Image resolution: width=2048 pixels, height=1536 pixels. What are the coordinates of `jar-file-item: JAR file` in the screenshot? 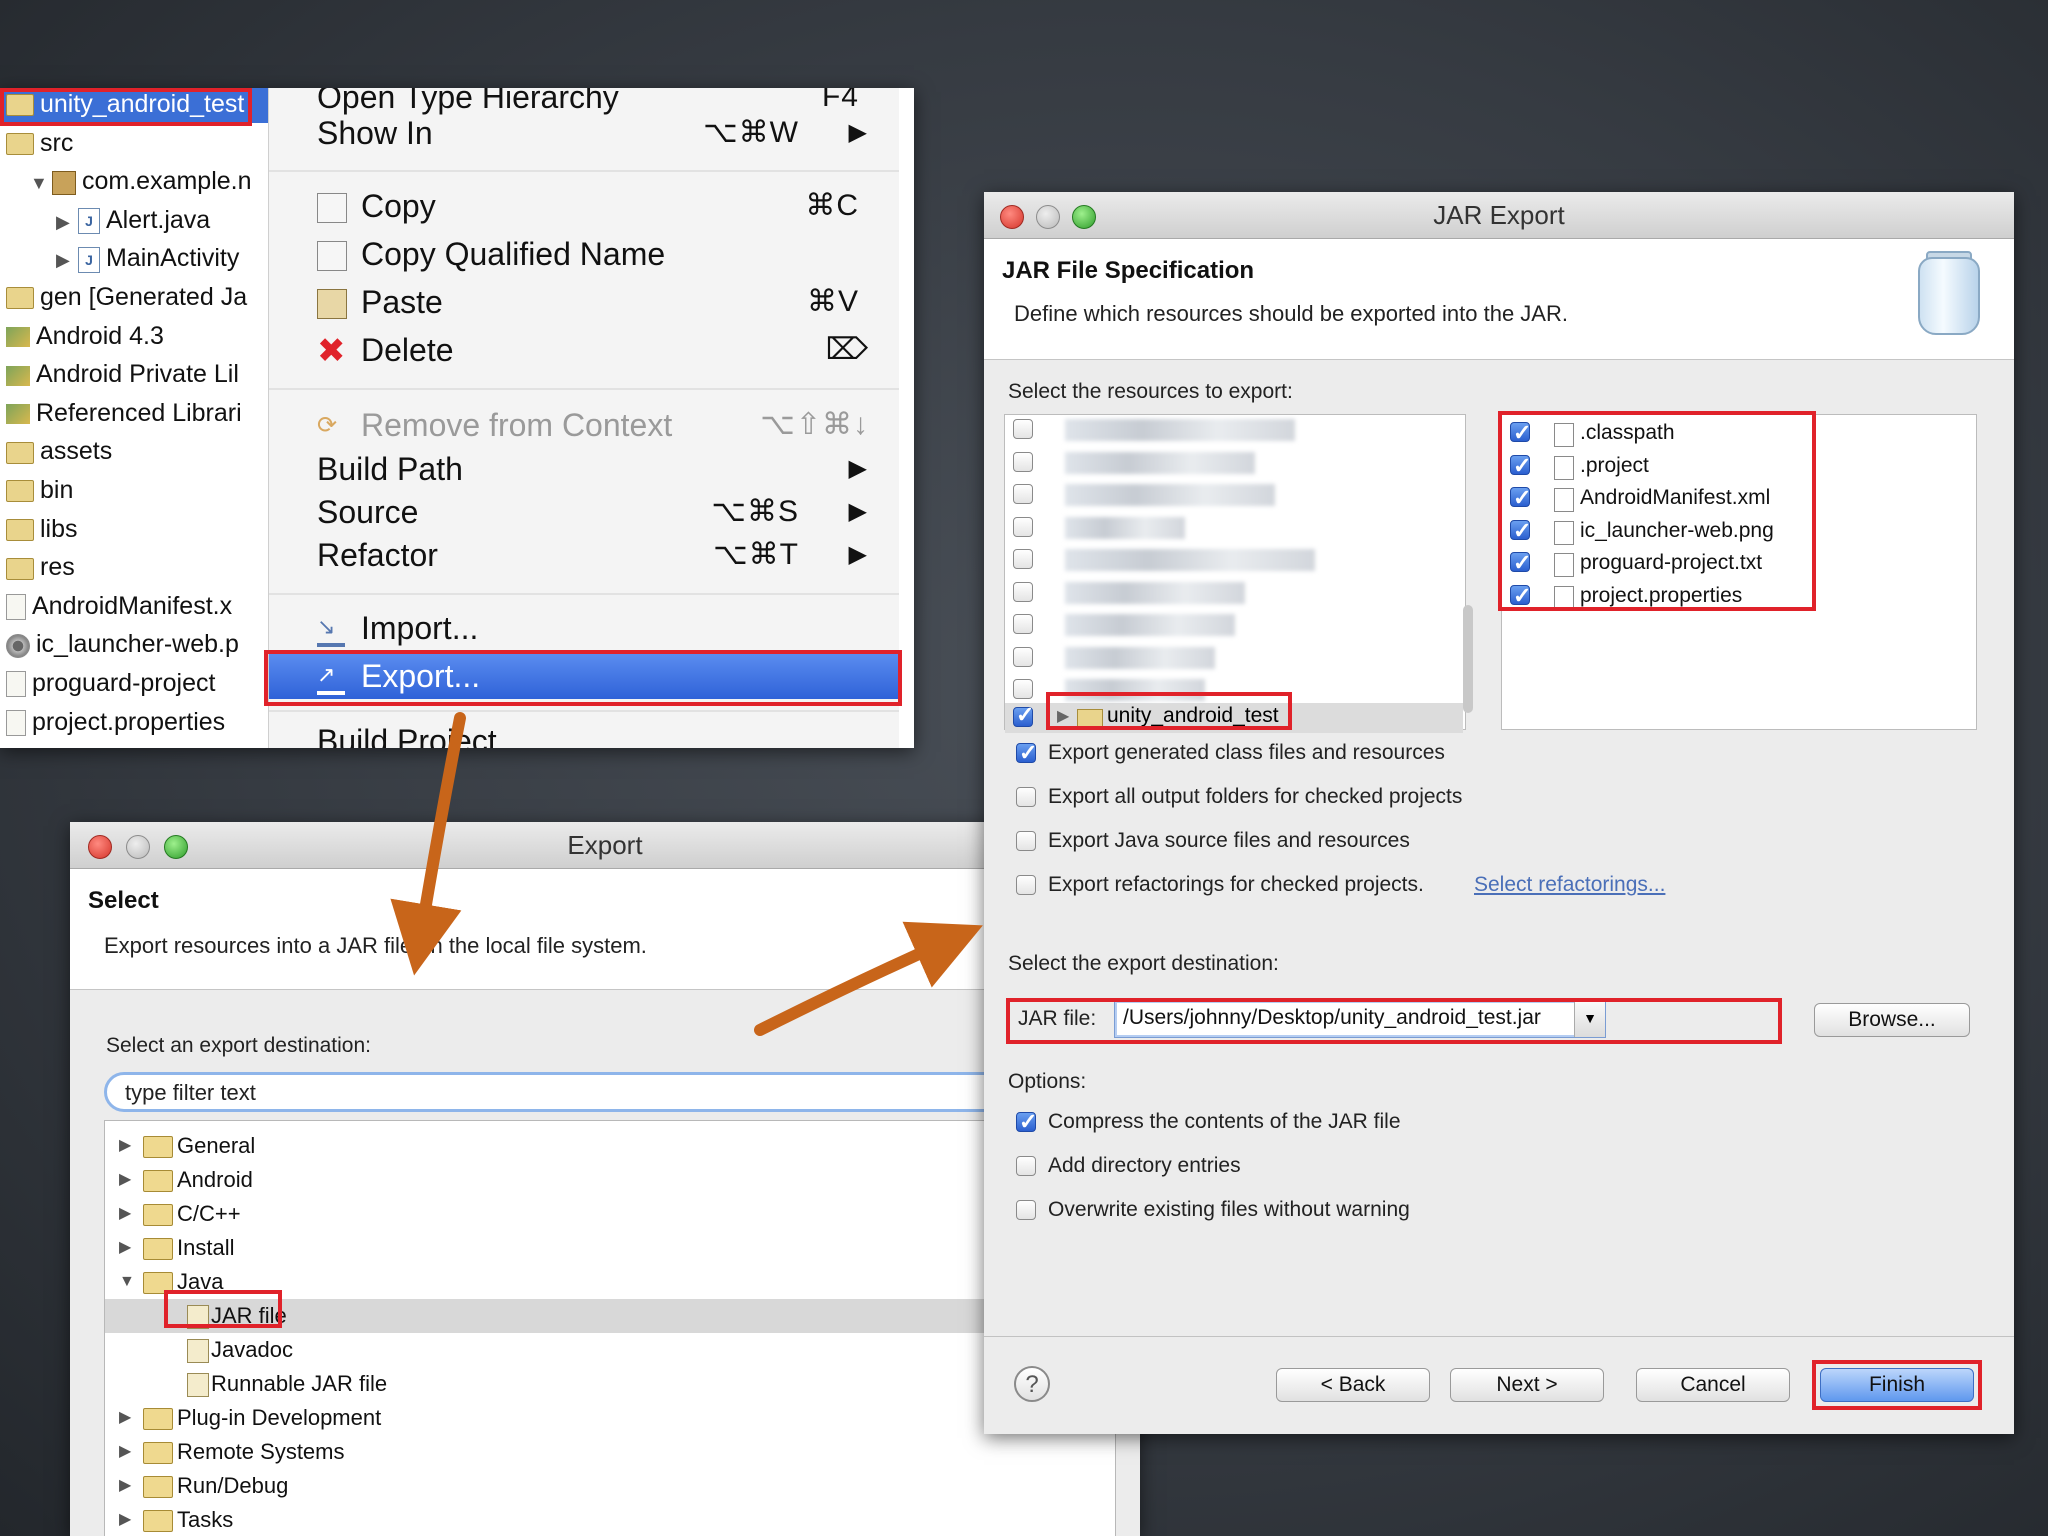 It's located at (610, 1316).